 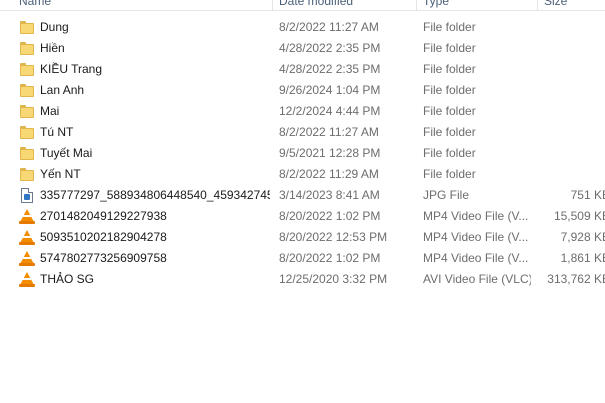 What do you see at coordinates (582, 237) in the screenshot?
I see `file-size: 7,928 KB` at bounding box center [582, 237].